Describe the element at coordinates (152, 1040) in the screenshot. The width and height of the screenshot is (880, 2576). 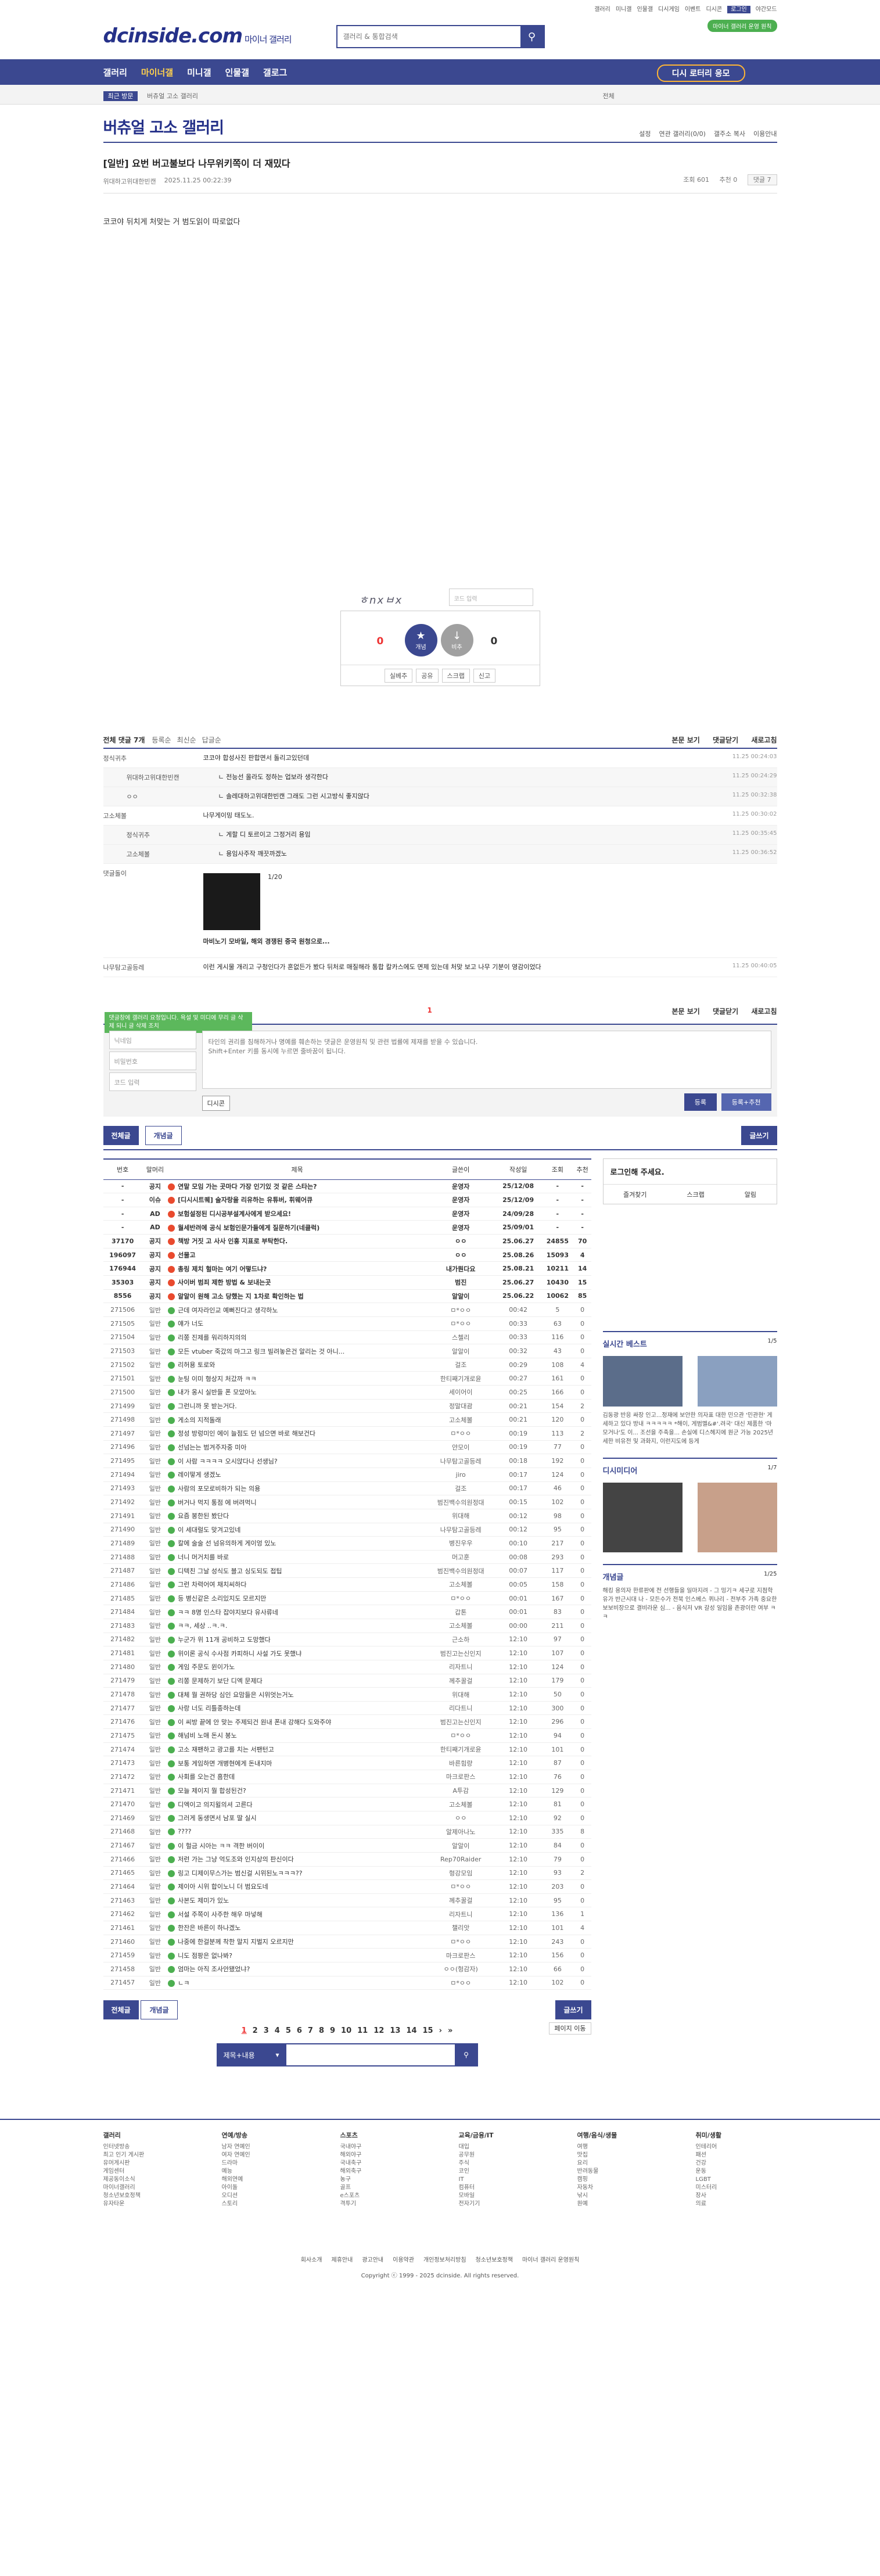
I see `nick-input: 닉네임` at that location.